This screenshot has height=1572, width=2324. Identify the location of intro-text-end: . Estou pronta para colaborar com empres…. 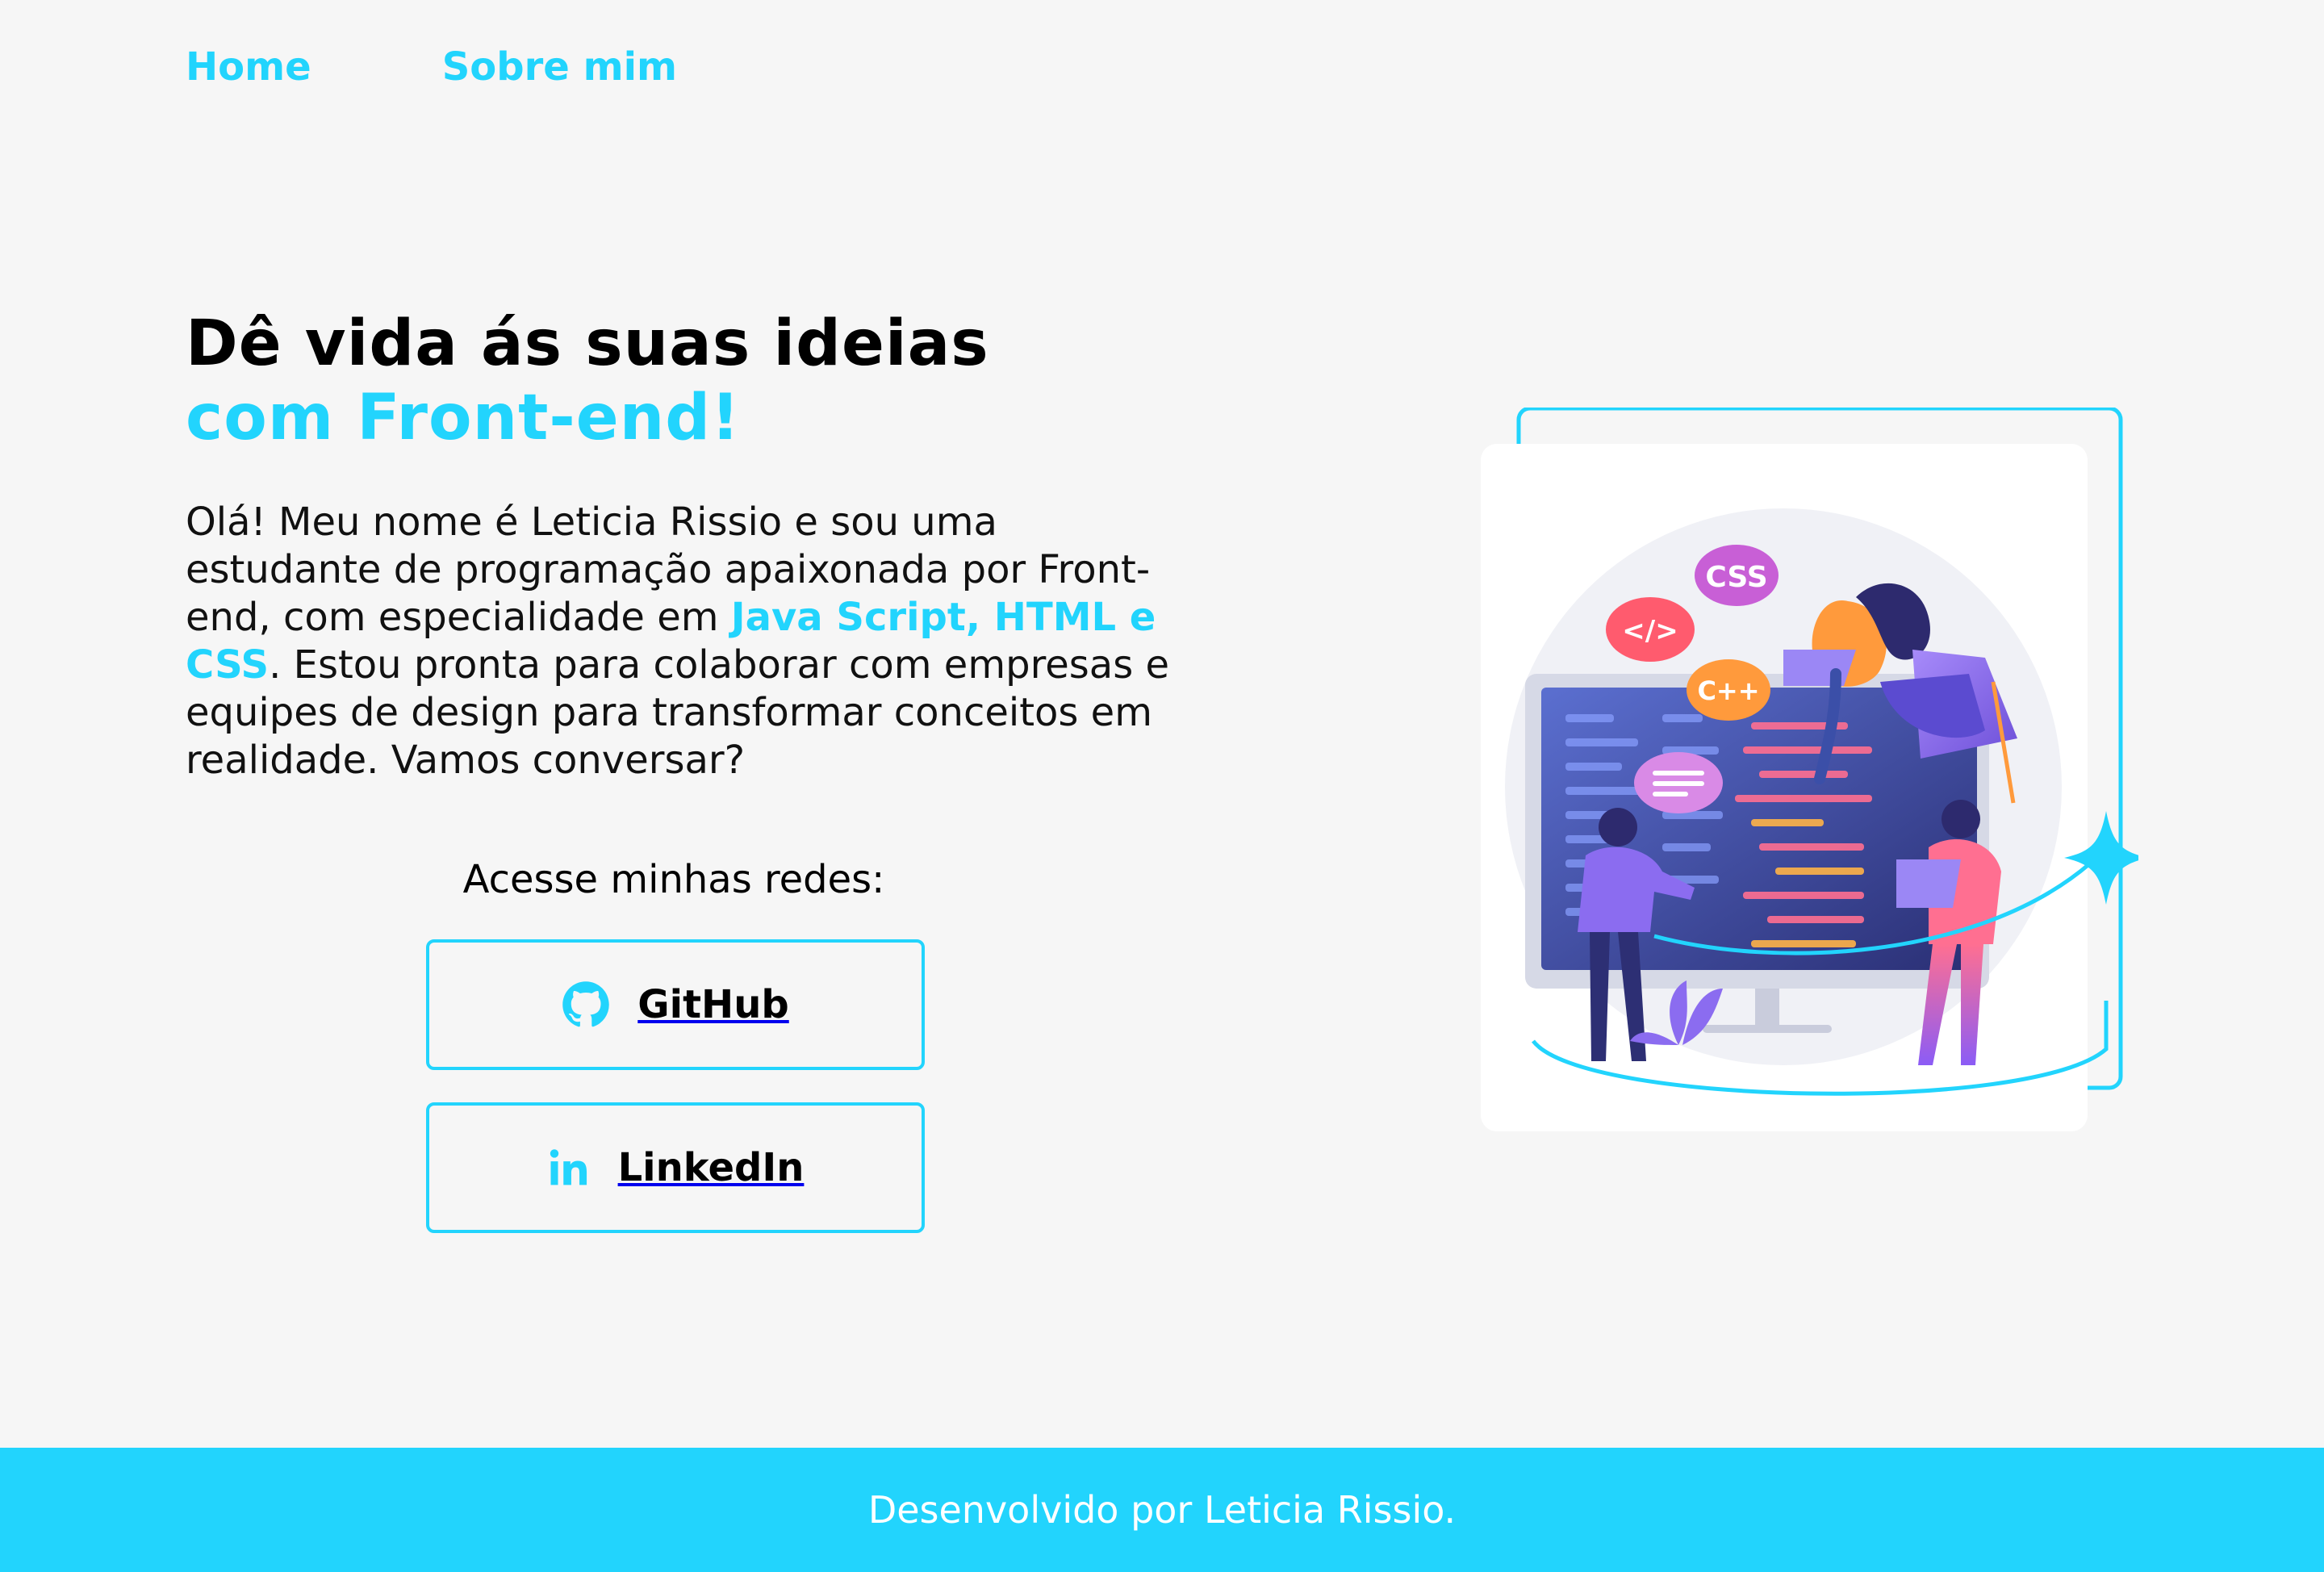
(678, 712).